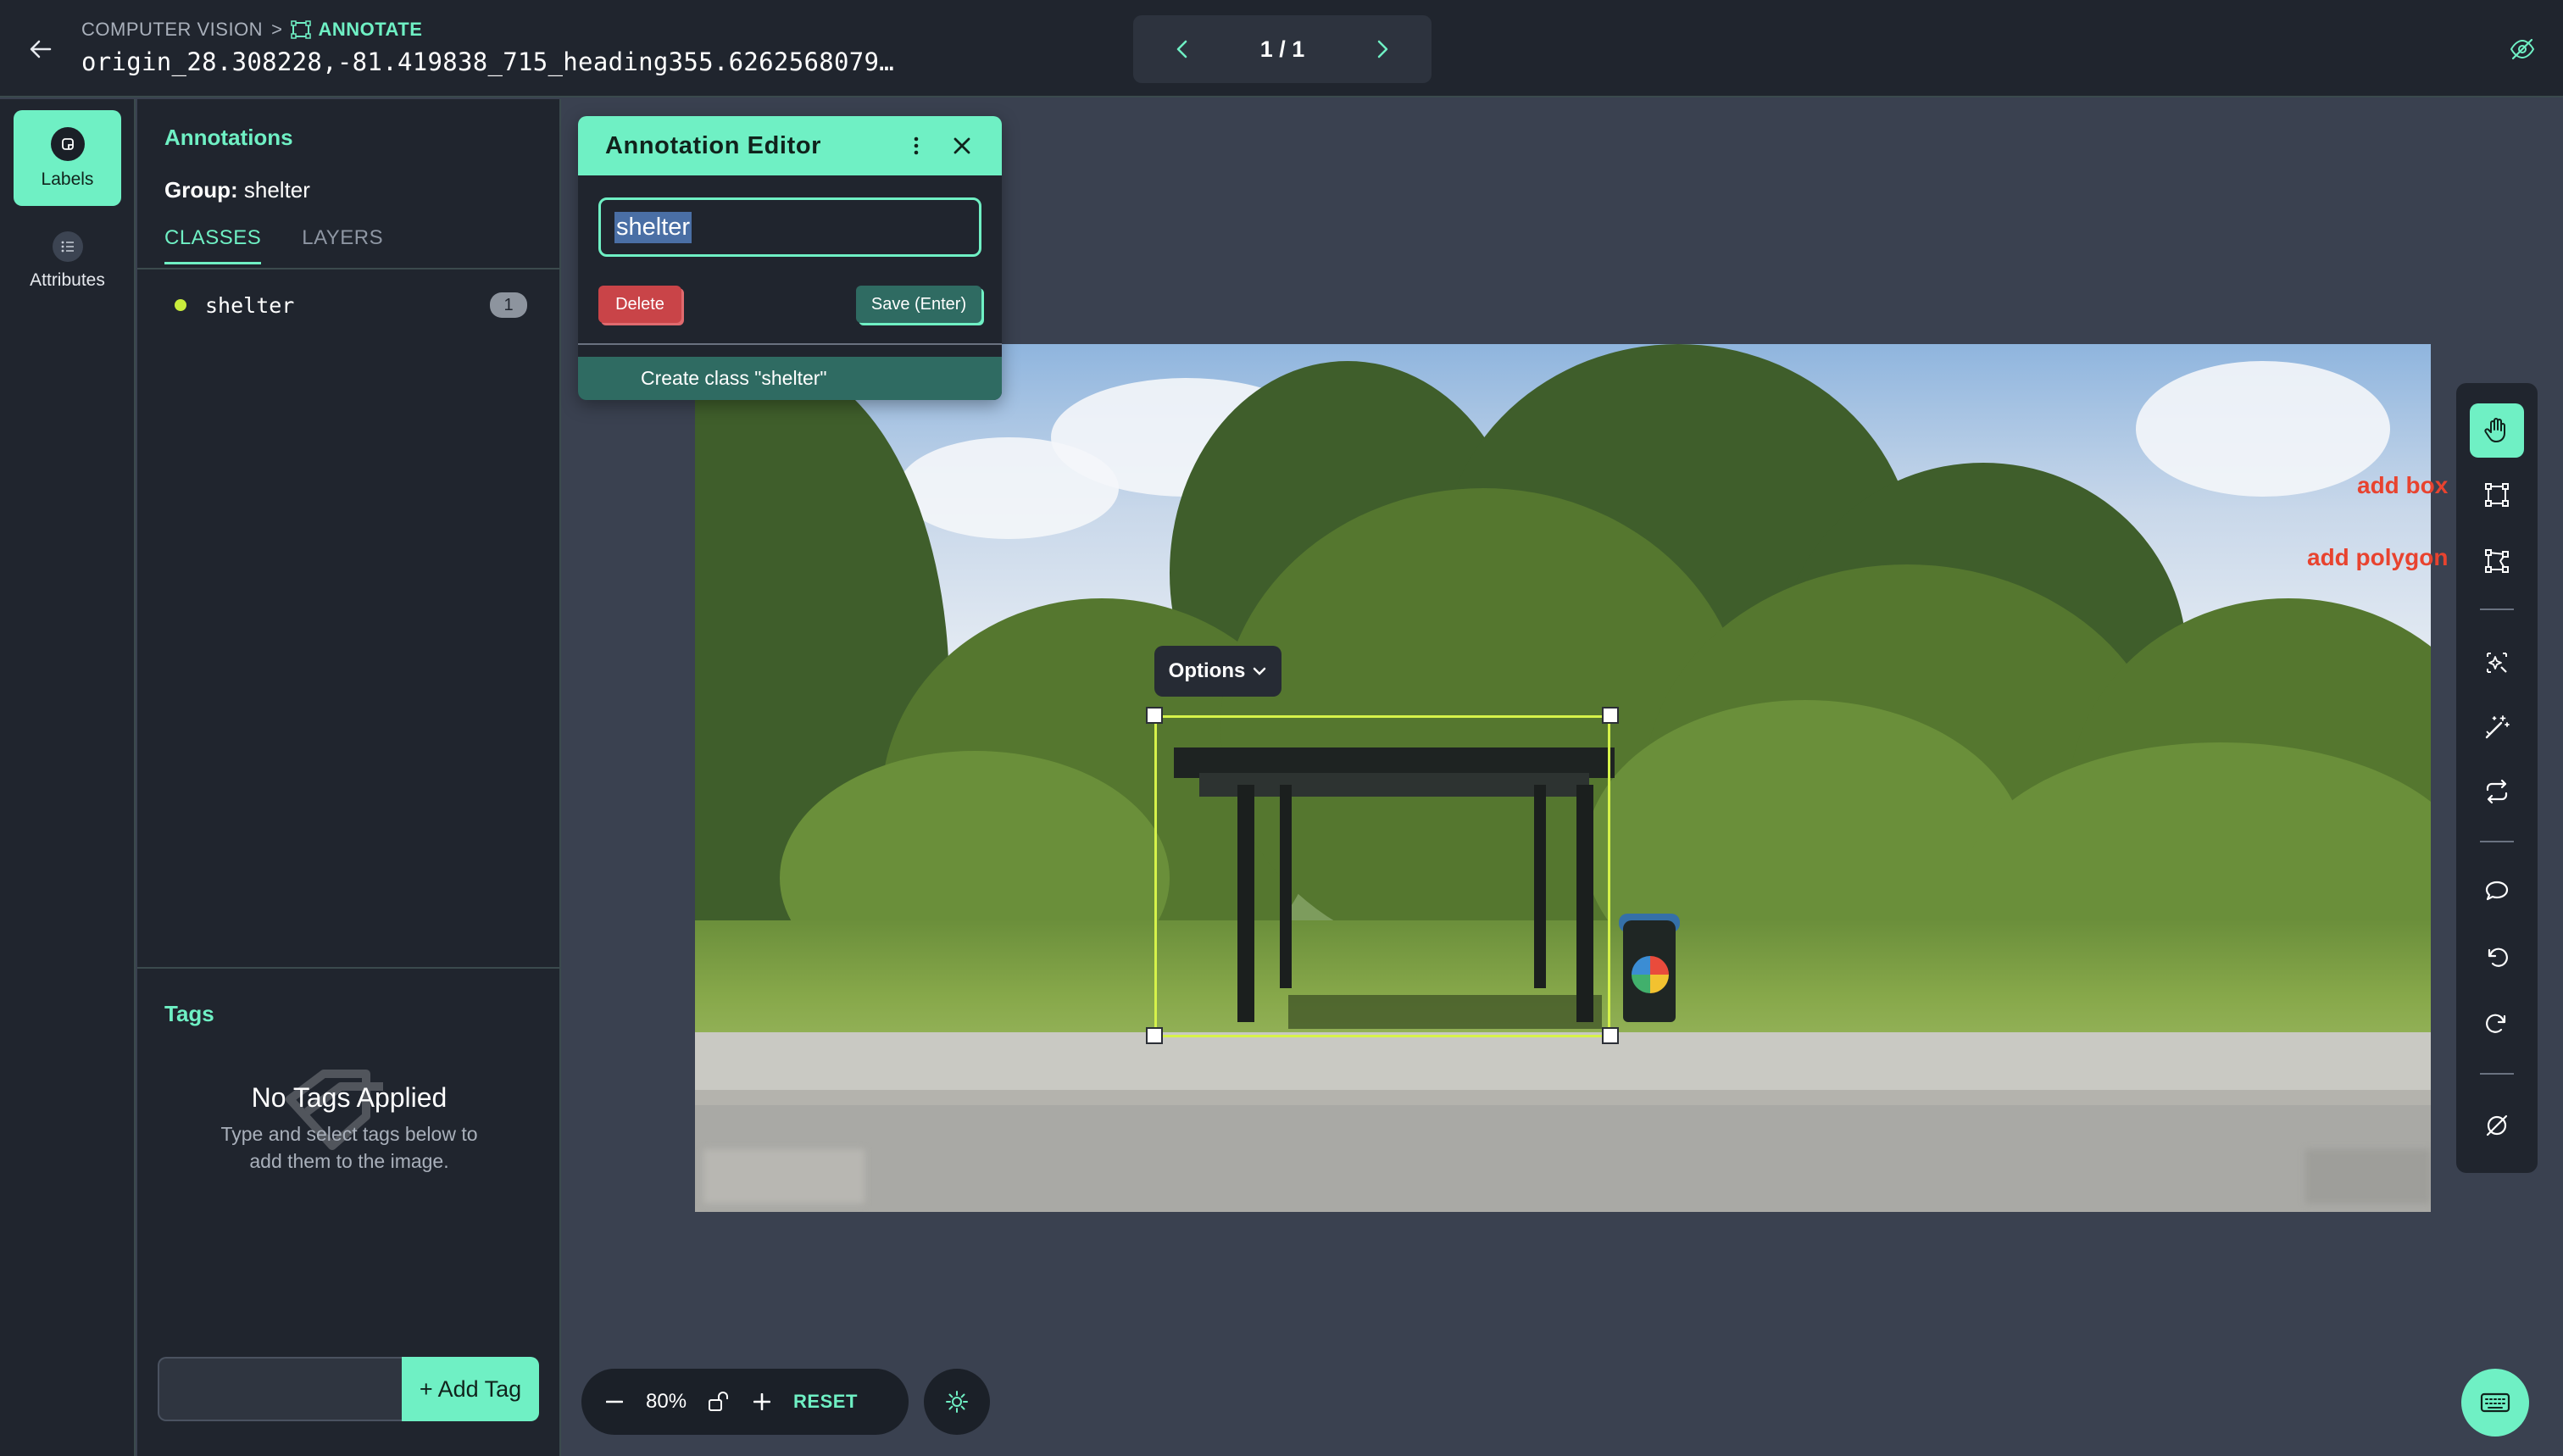 The width and height of the screenshot is (2563, 1456). Describe the element at coordinates (1260, 671) in the screenshot. I see `chevron-down-icon` at that location.